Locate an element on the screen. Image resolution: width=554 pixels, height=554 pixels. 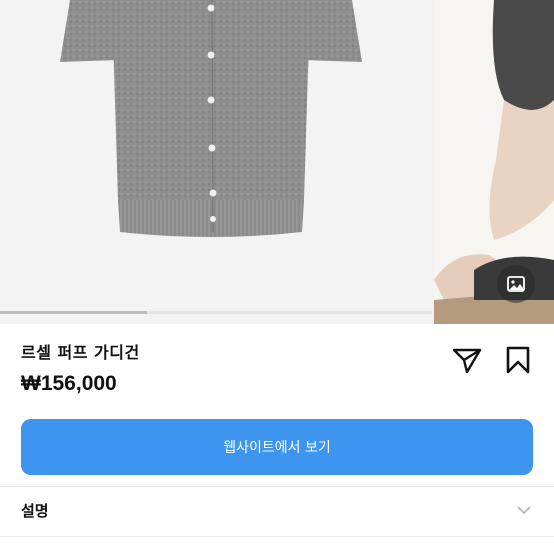
model-illustration is located at coordinates (494, 162).